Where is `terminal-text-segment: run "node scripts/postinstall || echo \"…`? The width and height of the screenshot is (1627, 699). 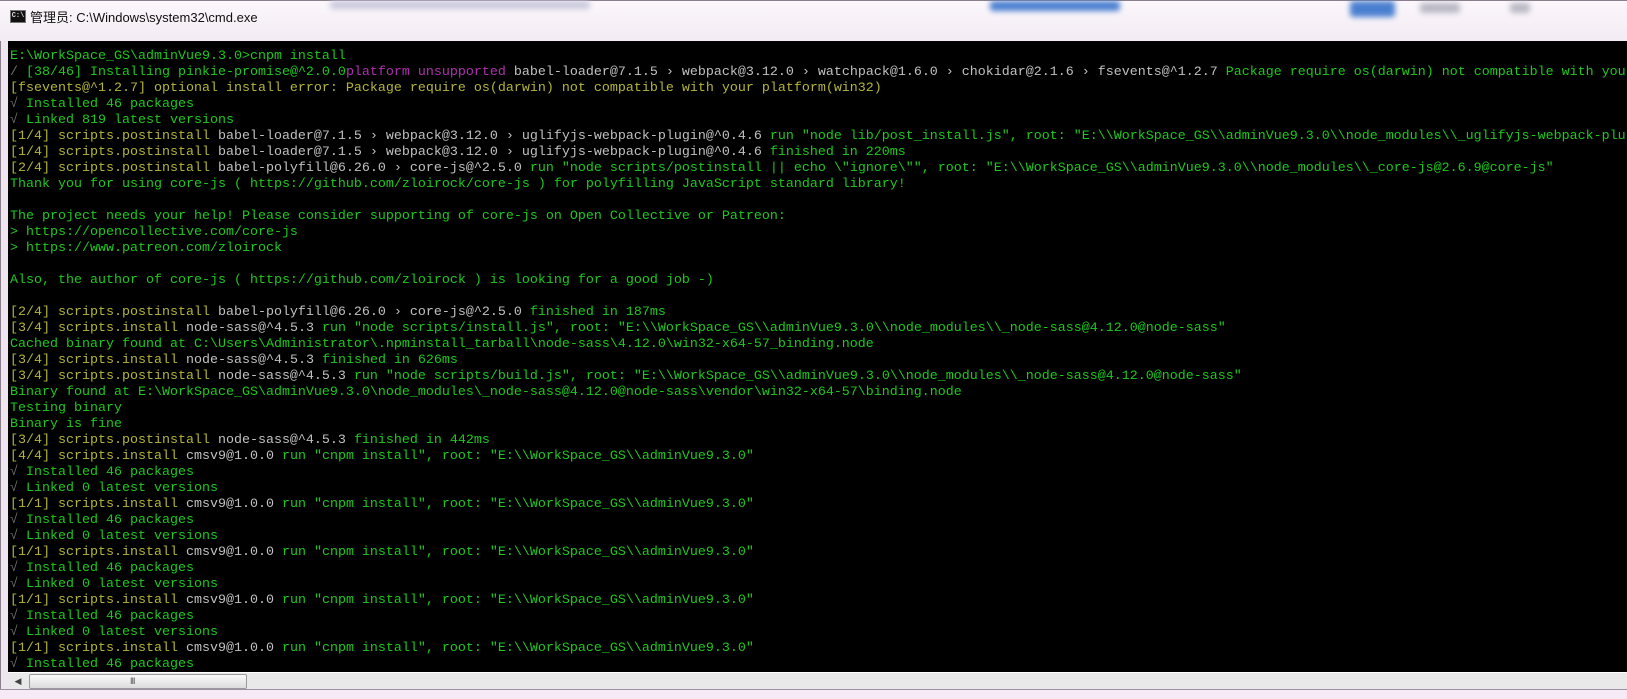
terminal-text-segment: run "node scripts/postinstall || echo \"… is located at coordinates (1041, 168).